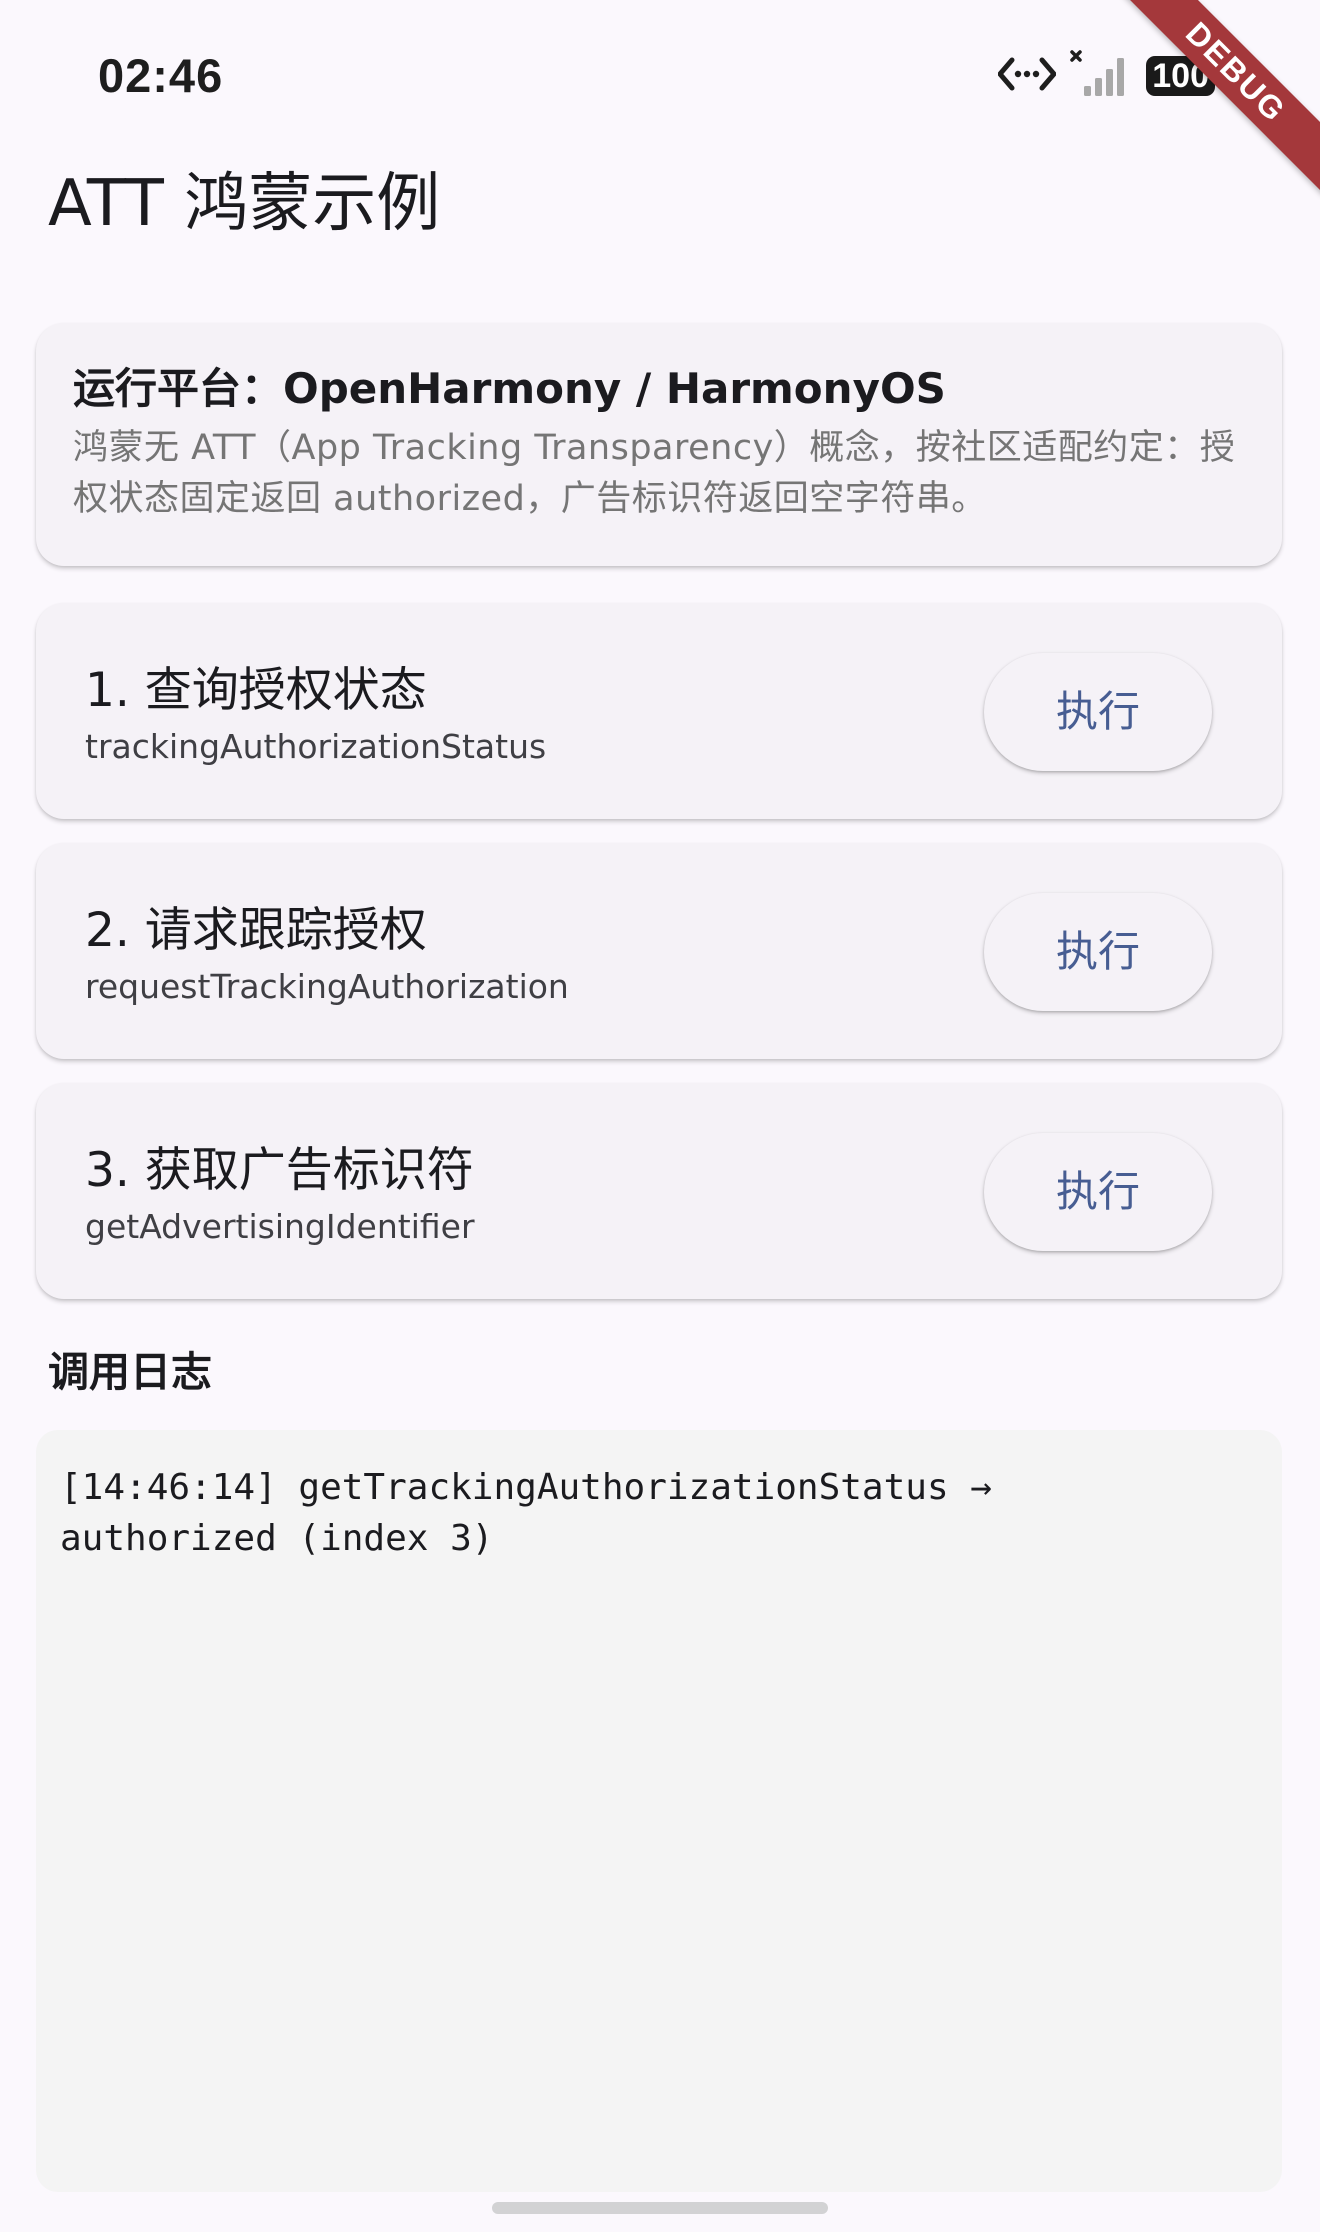 This screenshot has width=1320, height=2232. What do you see at coordinates (130, 1372) in the screenshot?
I see `log-heading: 调用日志` at bounding box center [130, 1372].